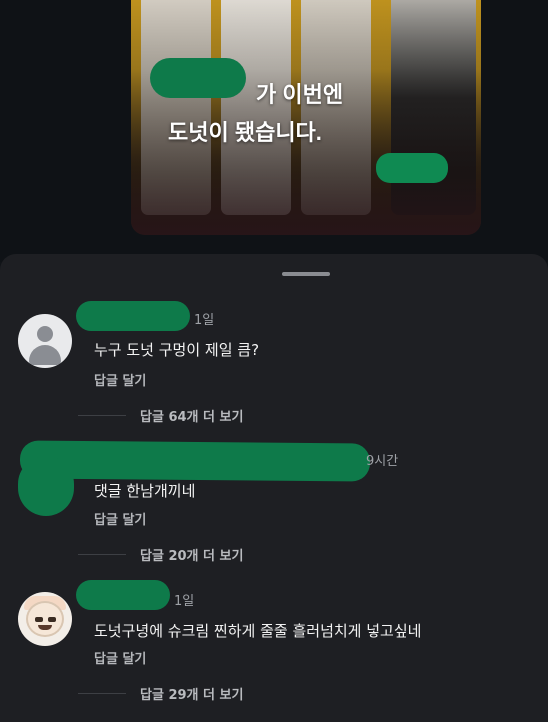  I want to click on view-replies-label: 답글 64개 더 보기, so click(192, 417).